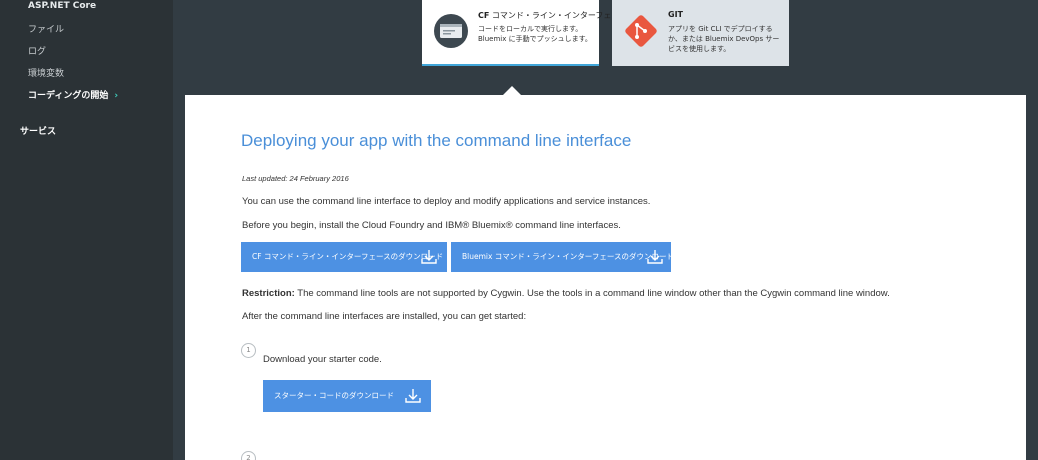 This screenshot has width=1038, height=460. Describe the element at coordinates (568, 256) in the screenshot. I see `download-bluemix-cli-label: Bluemix コマンド・ライン・インターフェースのダウンロード` at that location.